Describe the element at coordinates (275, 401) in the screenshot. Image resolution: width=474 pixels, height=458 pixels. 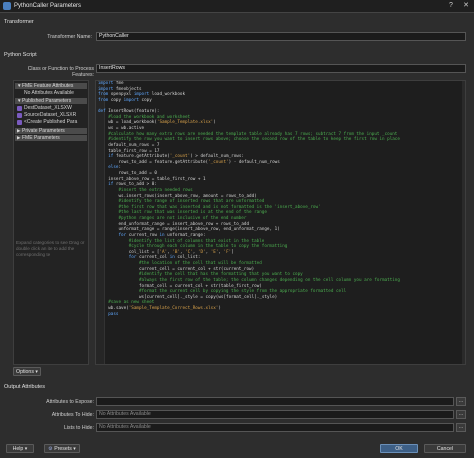
I see `attributes-to-expose-input` at that location.